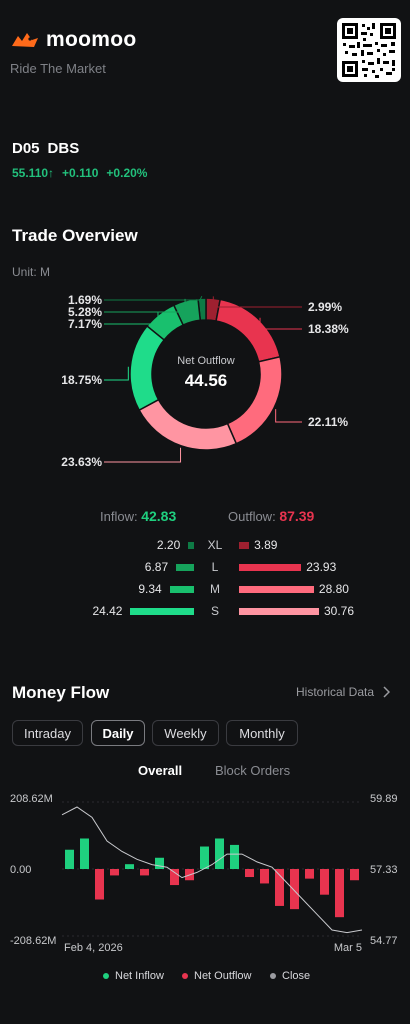  What do you see at coordinates (185, 733) in the screenshot?
I see `tab-weekly: Weekly` at bounding box center [185, 733].